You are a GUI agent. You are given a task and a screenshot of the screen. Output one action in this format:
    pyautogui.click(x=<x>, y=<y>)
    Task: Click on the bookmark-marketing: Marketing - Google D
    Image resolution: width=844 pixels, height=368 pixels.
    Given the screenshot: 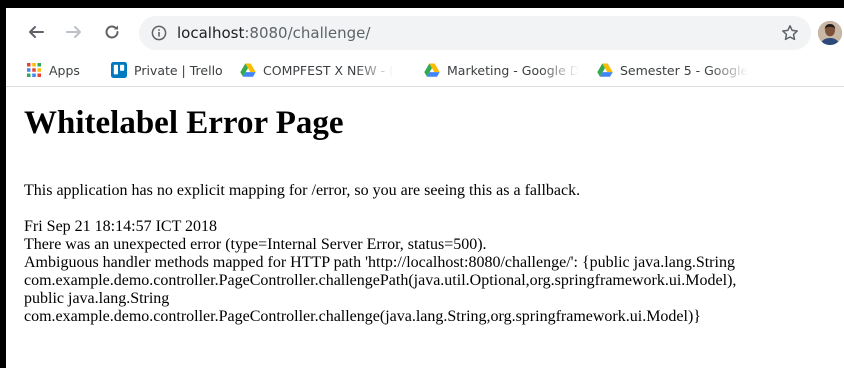 What is the action you would take?
    pyautogui.click(x=505, y=70)
    